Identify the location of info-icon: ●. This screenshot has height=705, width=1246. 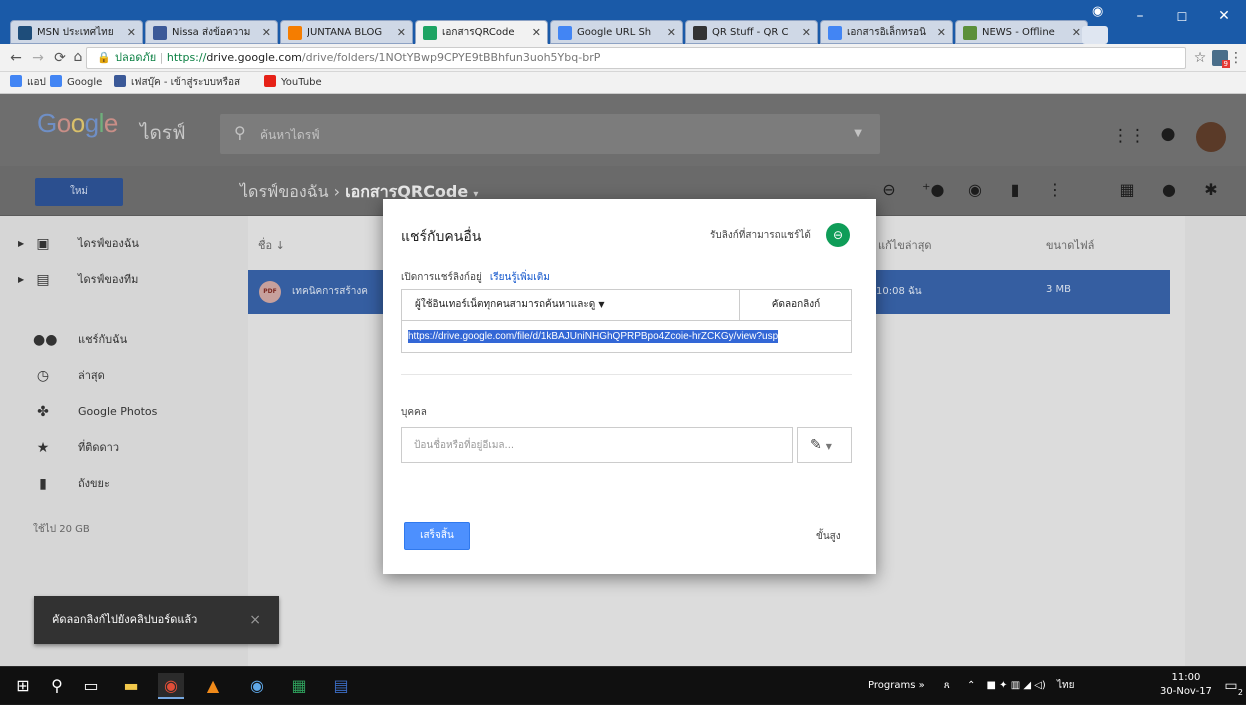
(1169, 189).